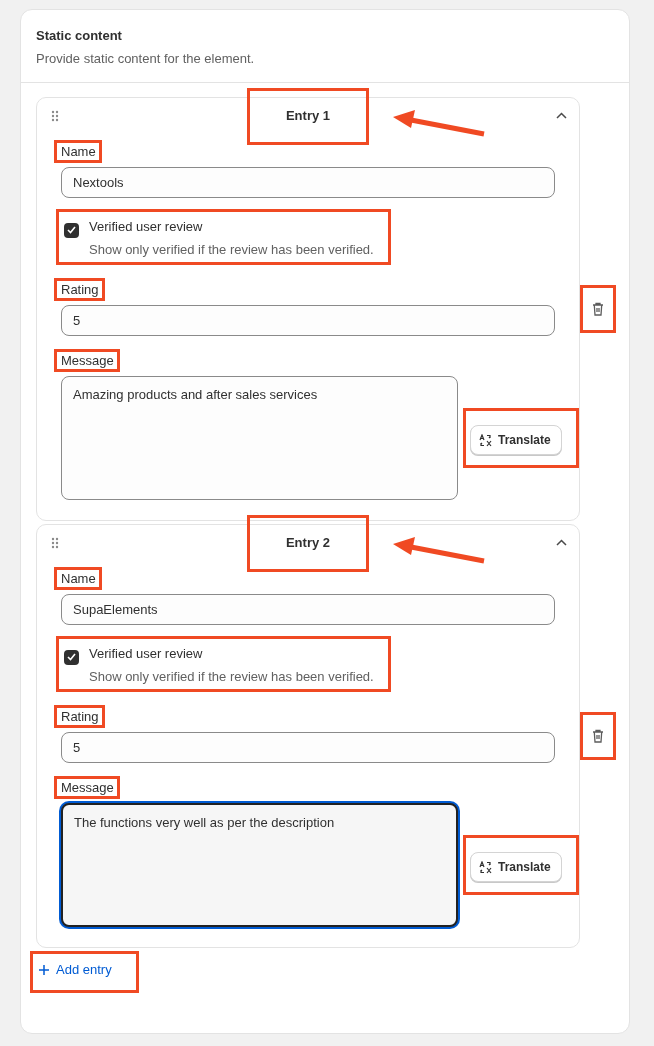 This screenshot has height=1046, width=654. Describe the element at coordinates (146, 58) in the screenshot. I see `section-description: Provide static content for the element.` at that location.